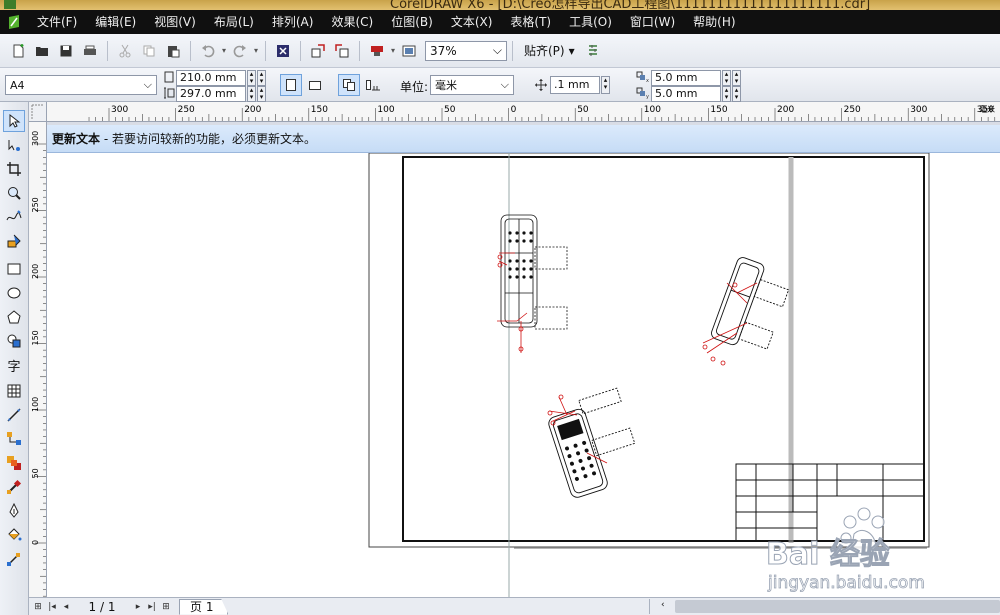 This screenshot has height=615, width=1000. Describe the element at coordinates (714, 22) in the screenshot. I see `menu-help: 帮助(H)` at that location.